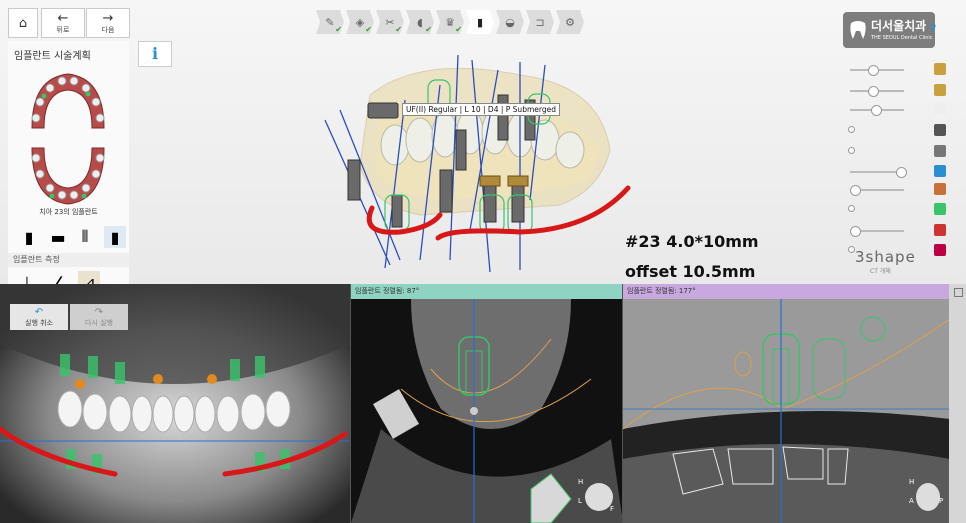 The height and width of the screenshot is (523, 966). What do you see at coordinates (786, 411) in the screenshot?
I see `tangential-image` at bounding box center [786, 411].